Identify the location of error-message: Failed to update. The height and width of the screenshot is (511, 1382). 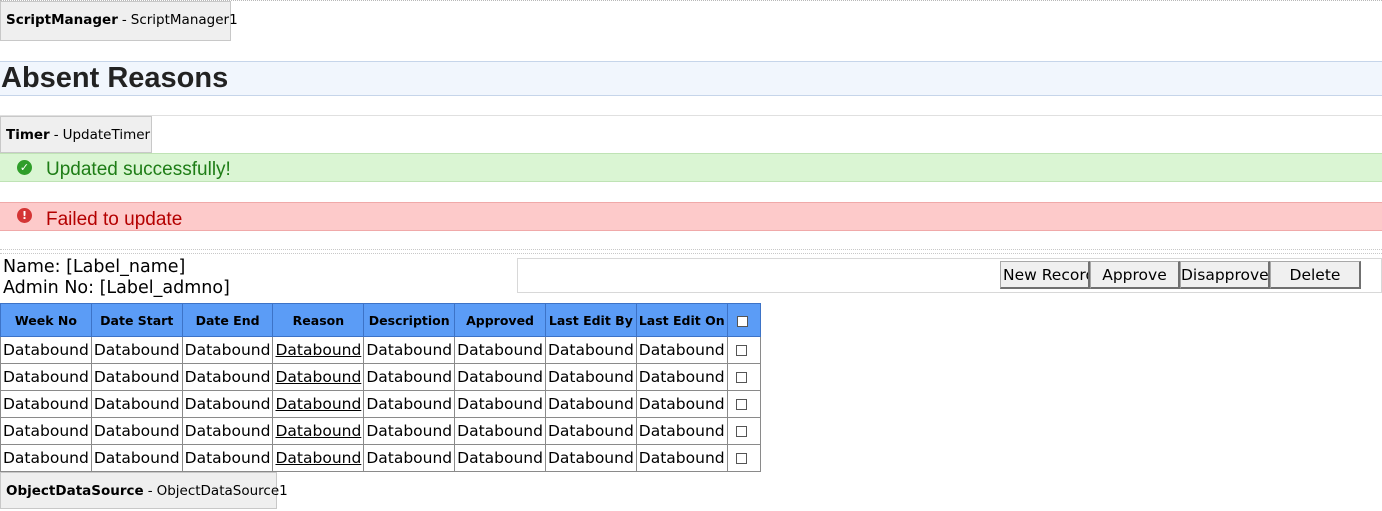
(114, 219).